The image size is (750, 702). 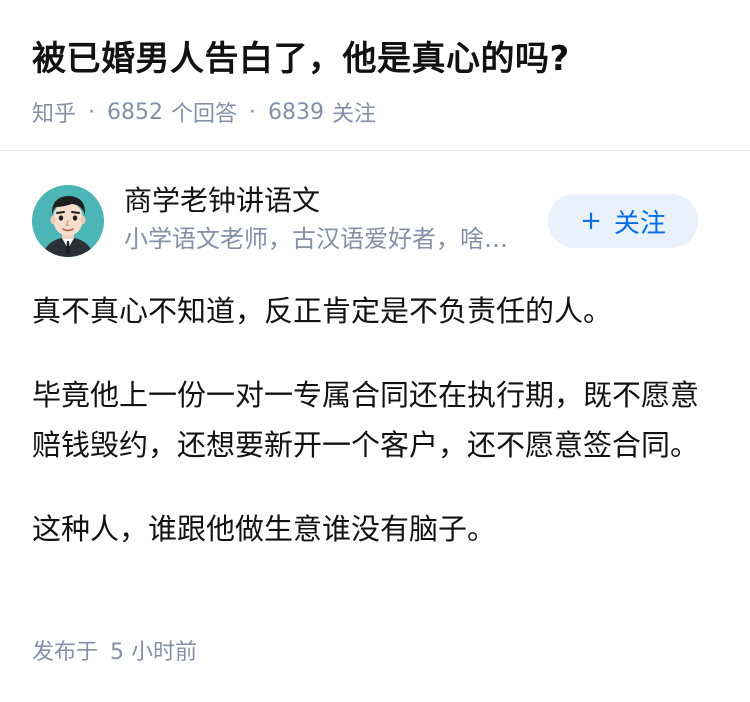 I want to click on answer-paragraph: 这种人，谁跟他做生意谁没有脑子。, so click(x=264, y=529).